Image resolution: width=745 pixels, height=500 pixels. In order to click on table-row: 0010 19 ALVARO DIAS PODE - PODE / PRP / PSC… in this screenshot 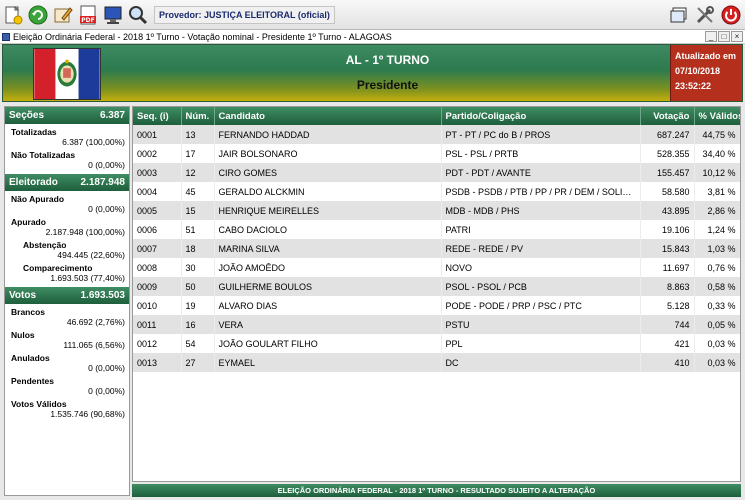, I will do `click(436, 305)`.